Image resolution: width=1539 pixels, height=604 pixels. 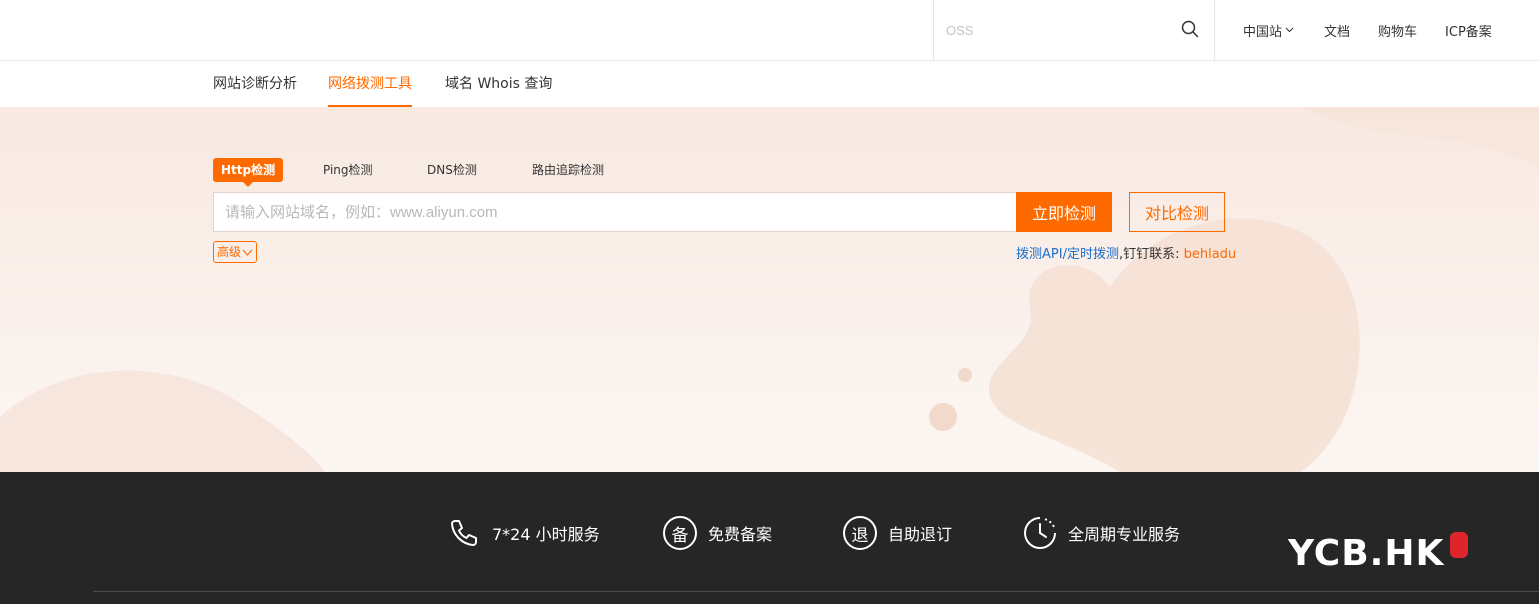 What do you see at coordinates (1190, 29) in the screenshot?
I see `search-icon` at bounding box center [1190, 29].